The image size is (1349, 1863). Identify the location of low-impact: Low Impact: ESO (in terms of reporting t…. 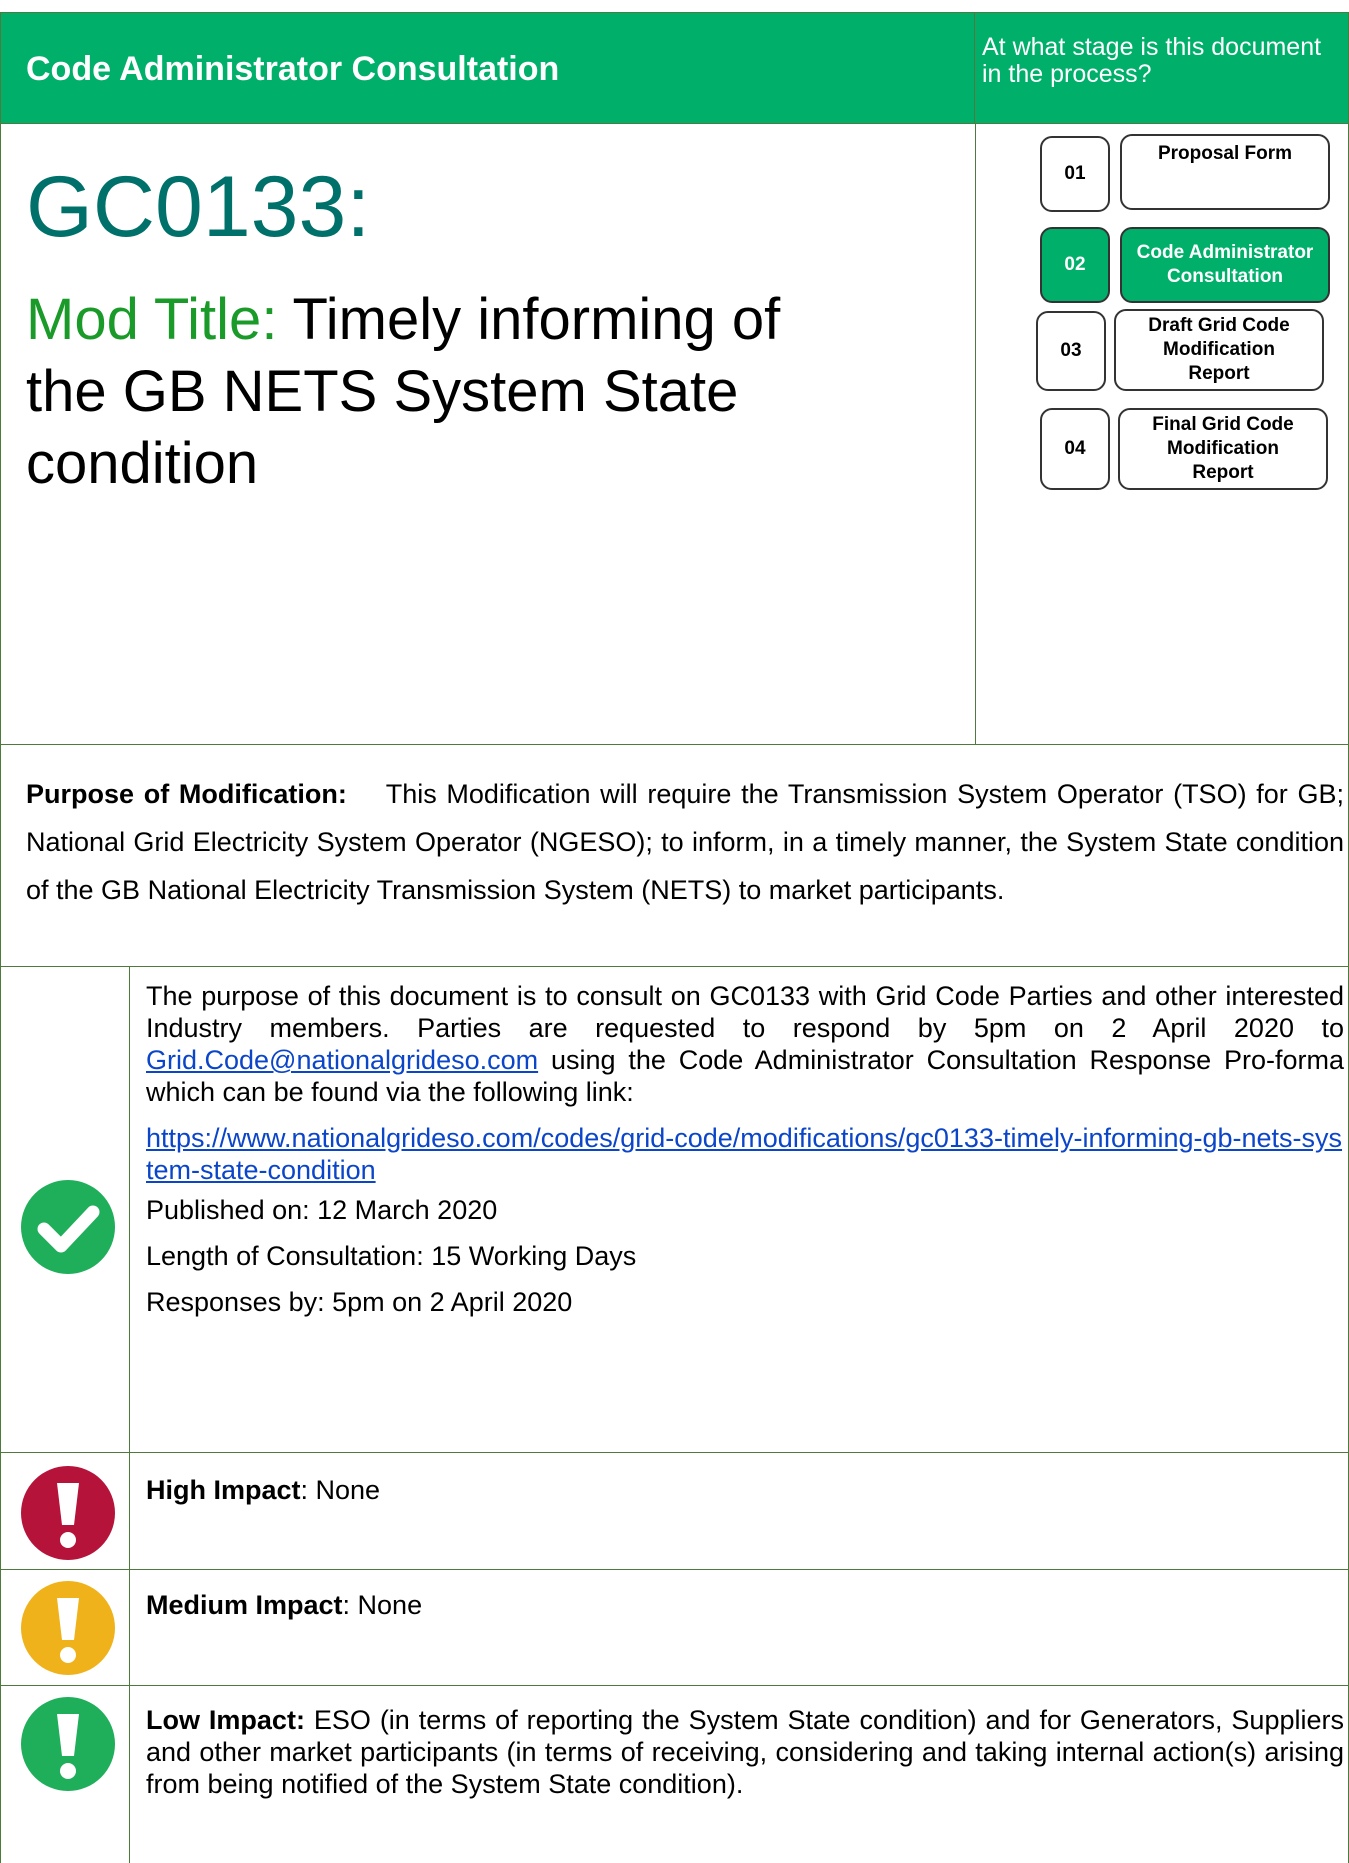
(745, 1752).